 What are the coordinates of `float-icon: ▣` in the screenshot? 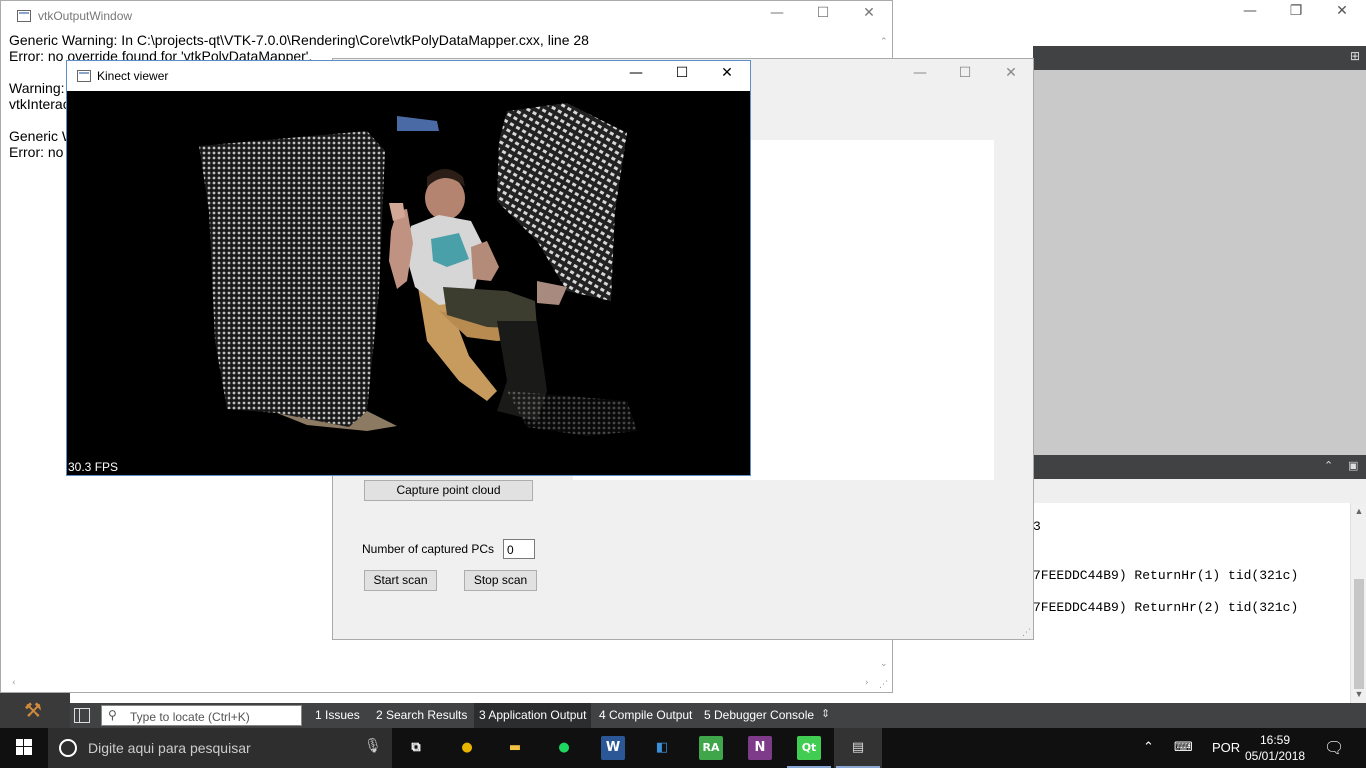 It's located at (1353, 465).